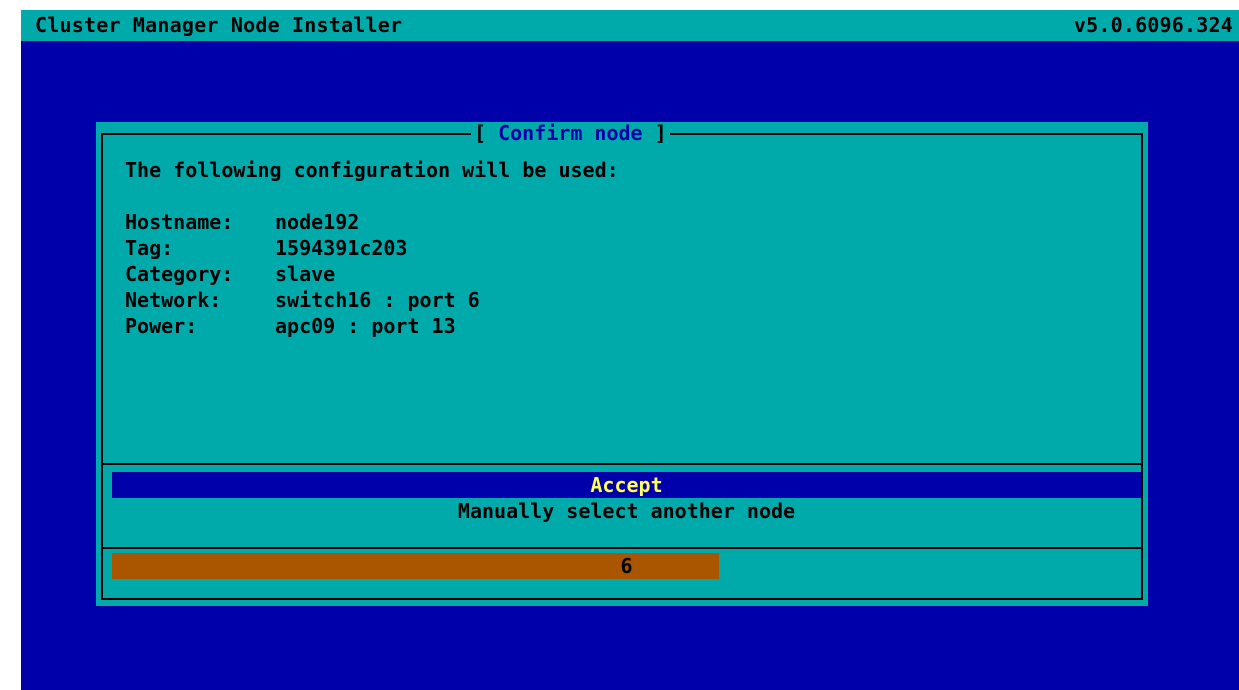 This screenshot has width=1239, height=690. Describe the element at coordinates (173, 300) in the screenshot. I see `field-label: Network:` at that location.